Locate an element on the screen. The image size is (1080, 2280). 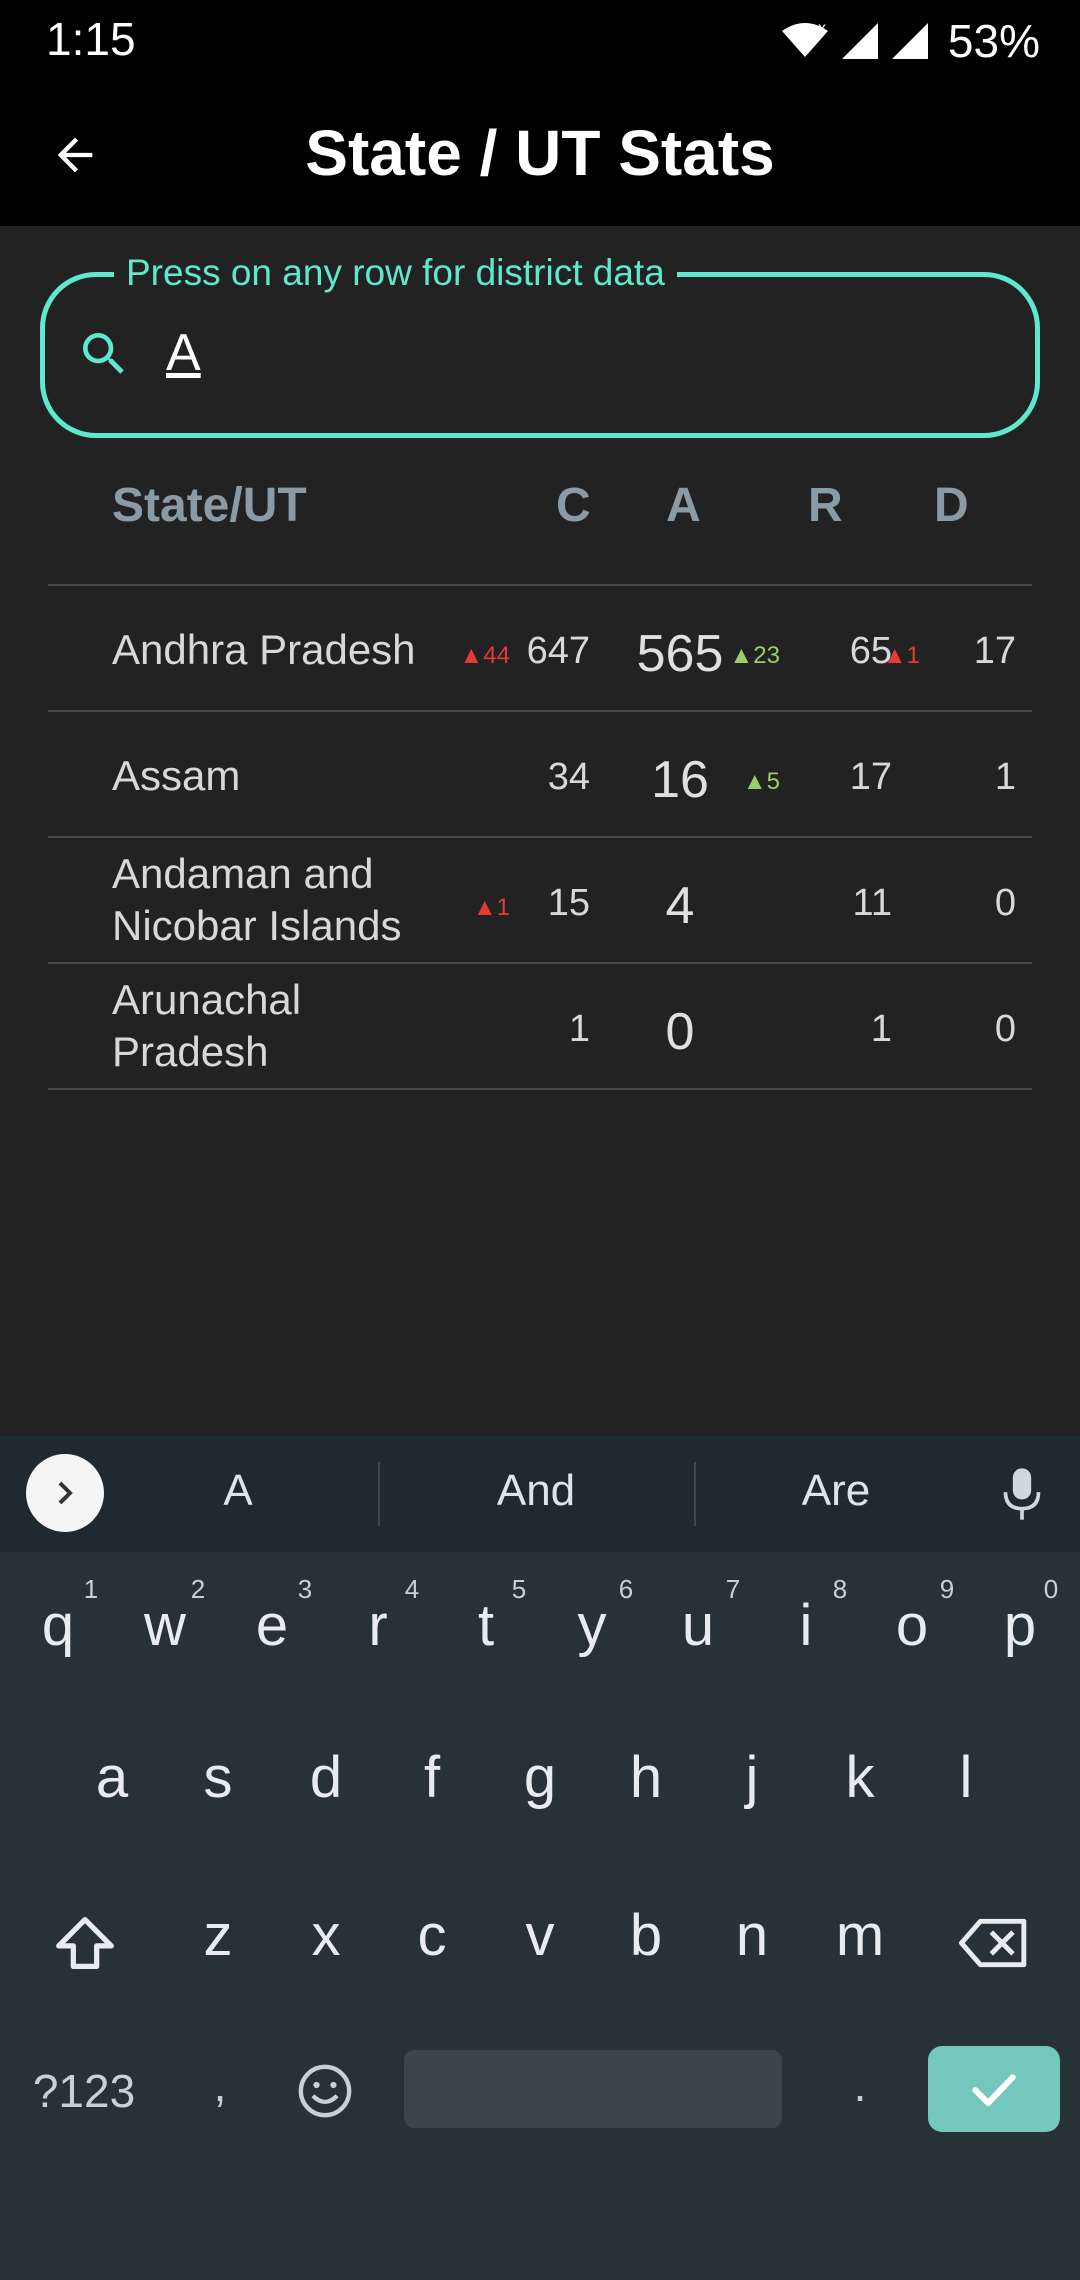
key-l: l is located at coordinates (966, 1777).